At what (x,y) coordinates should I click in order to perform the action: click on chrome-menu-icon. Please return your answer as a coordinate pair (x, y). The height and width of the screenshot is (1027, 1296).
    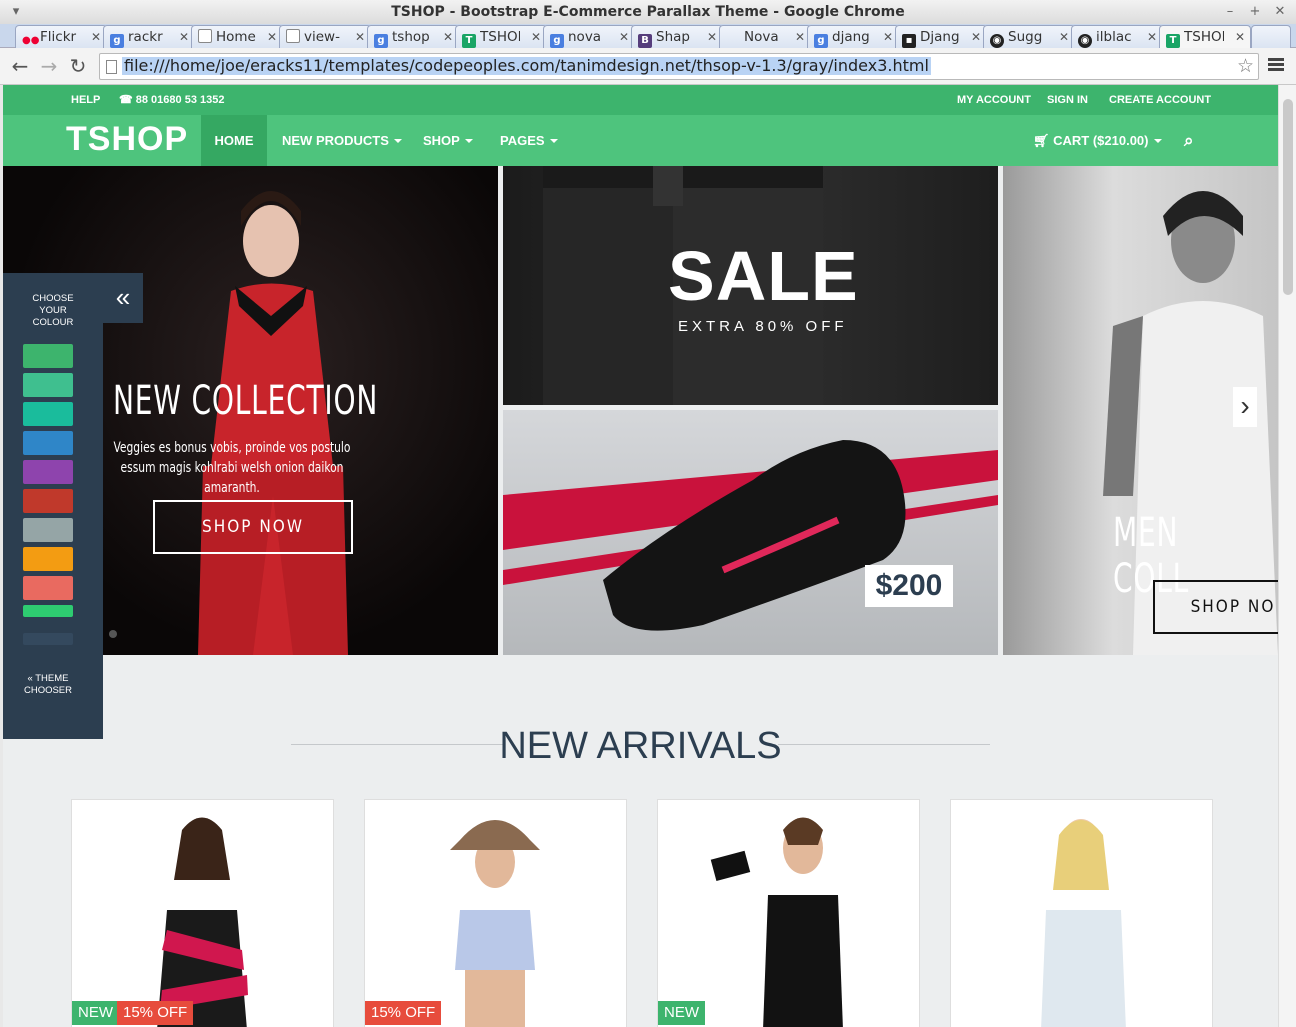
    Looking at the image, I should click on (1276, 66).